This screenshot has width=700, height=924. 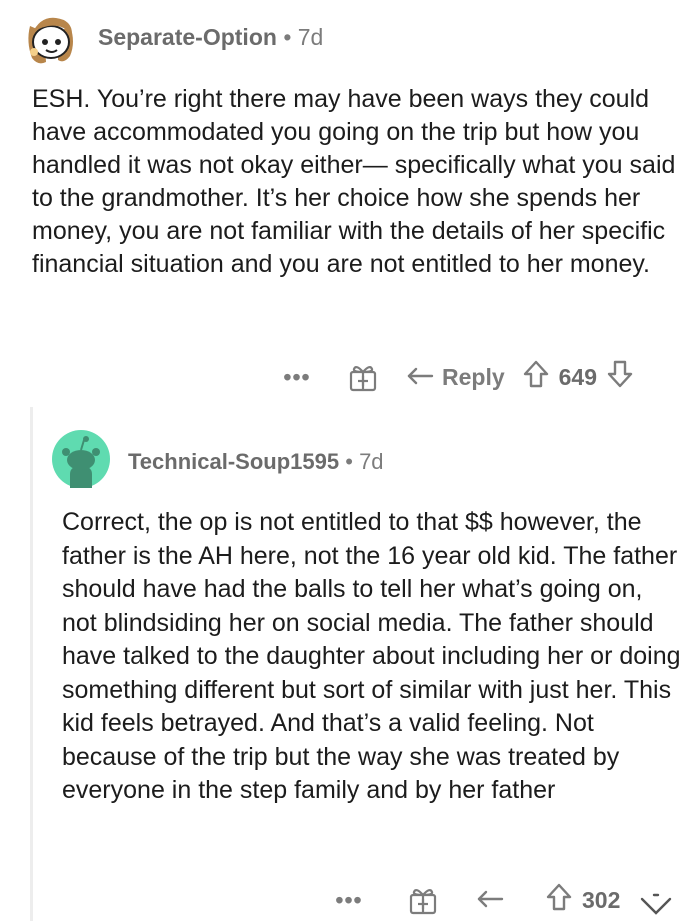 What do you see at coordinates (656, 908) in the screenshot?
I see `chevron-down-icon` at bounding box center [656, 908].